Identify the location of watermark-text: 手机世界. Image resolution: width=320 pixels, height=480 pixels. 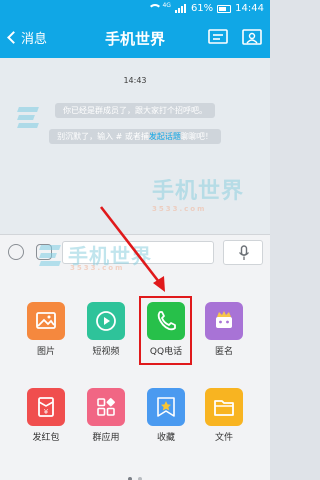
(198, 191).